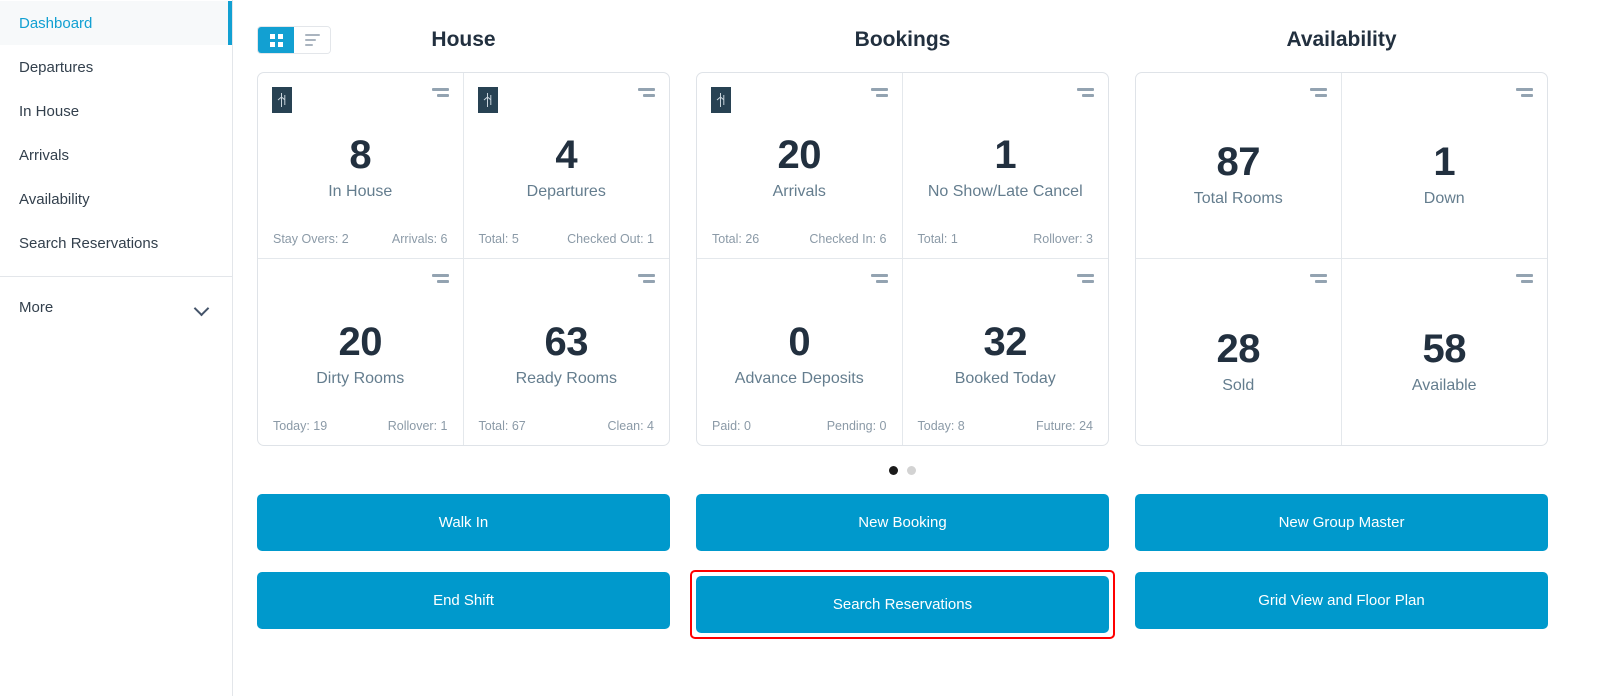 The image size is (1616, 696). What do you see at coordinates (1238, 162) in the screenshot?
I see `kpi-value: 87` at bounding box center [1238, 162].